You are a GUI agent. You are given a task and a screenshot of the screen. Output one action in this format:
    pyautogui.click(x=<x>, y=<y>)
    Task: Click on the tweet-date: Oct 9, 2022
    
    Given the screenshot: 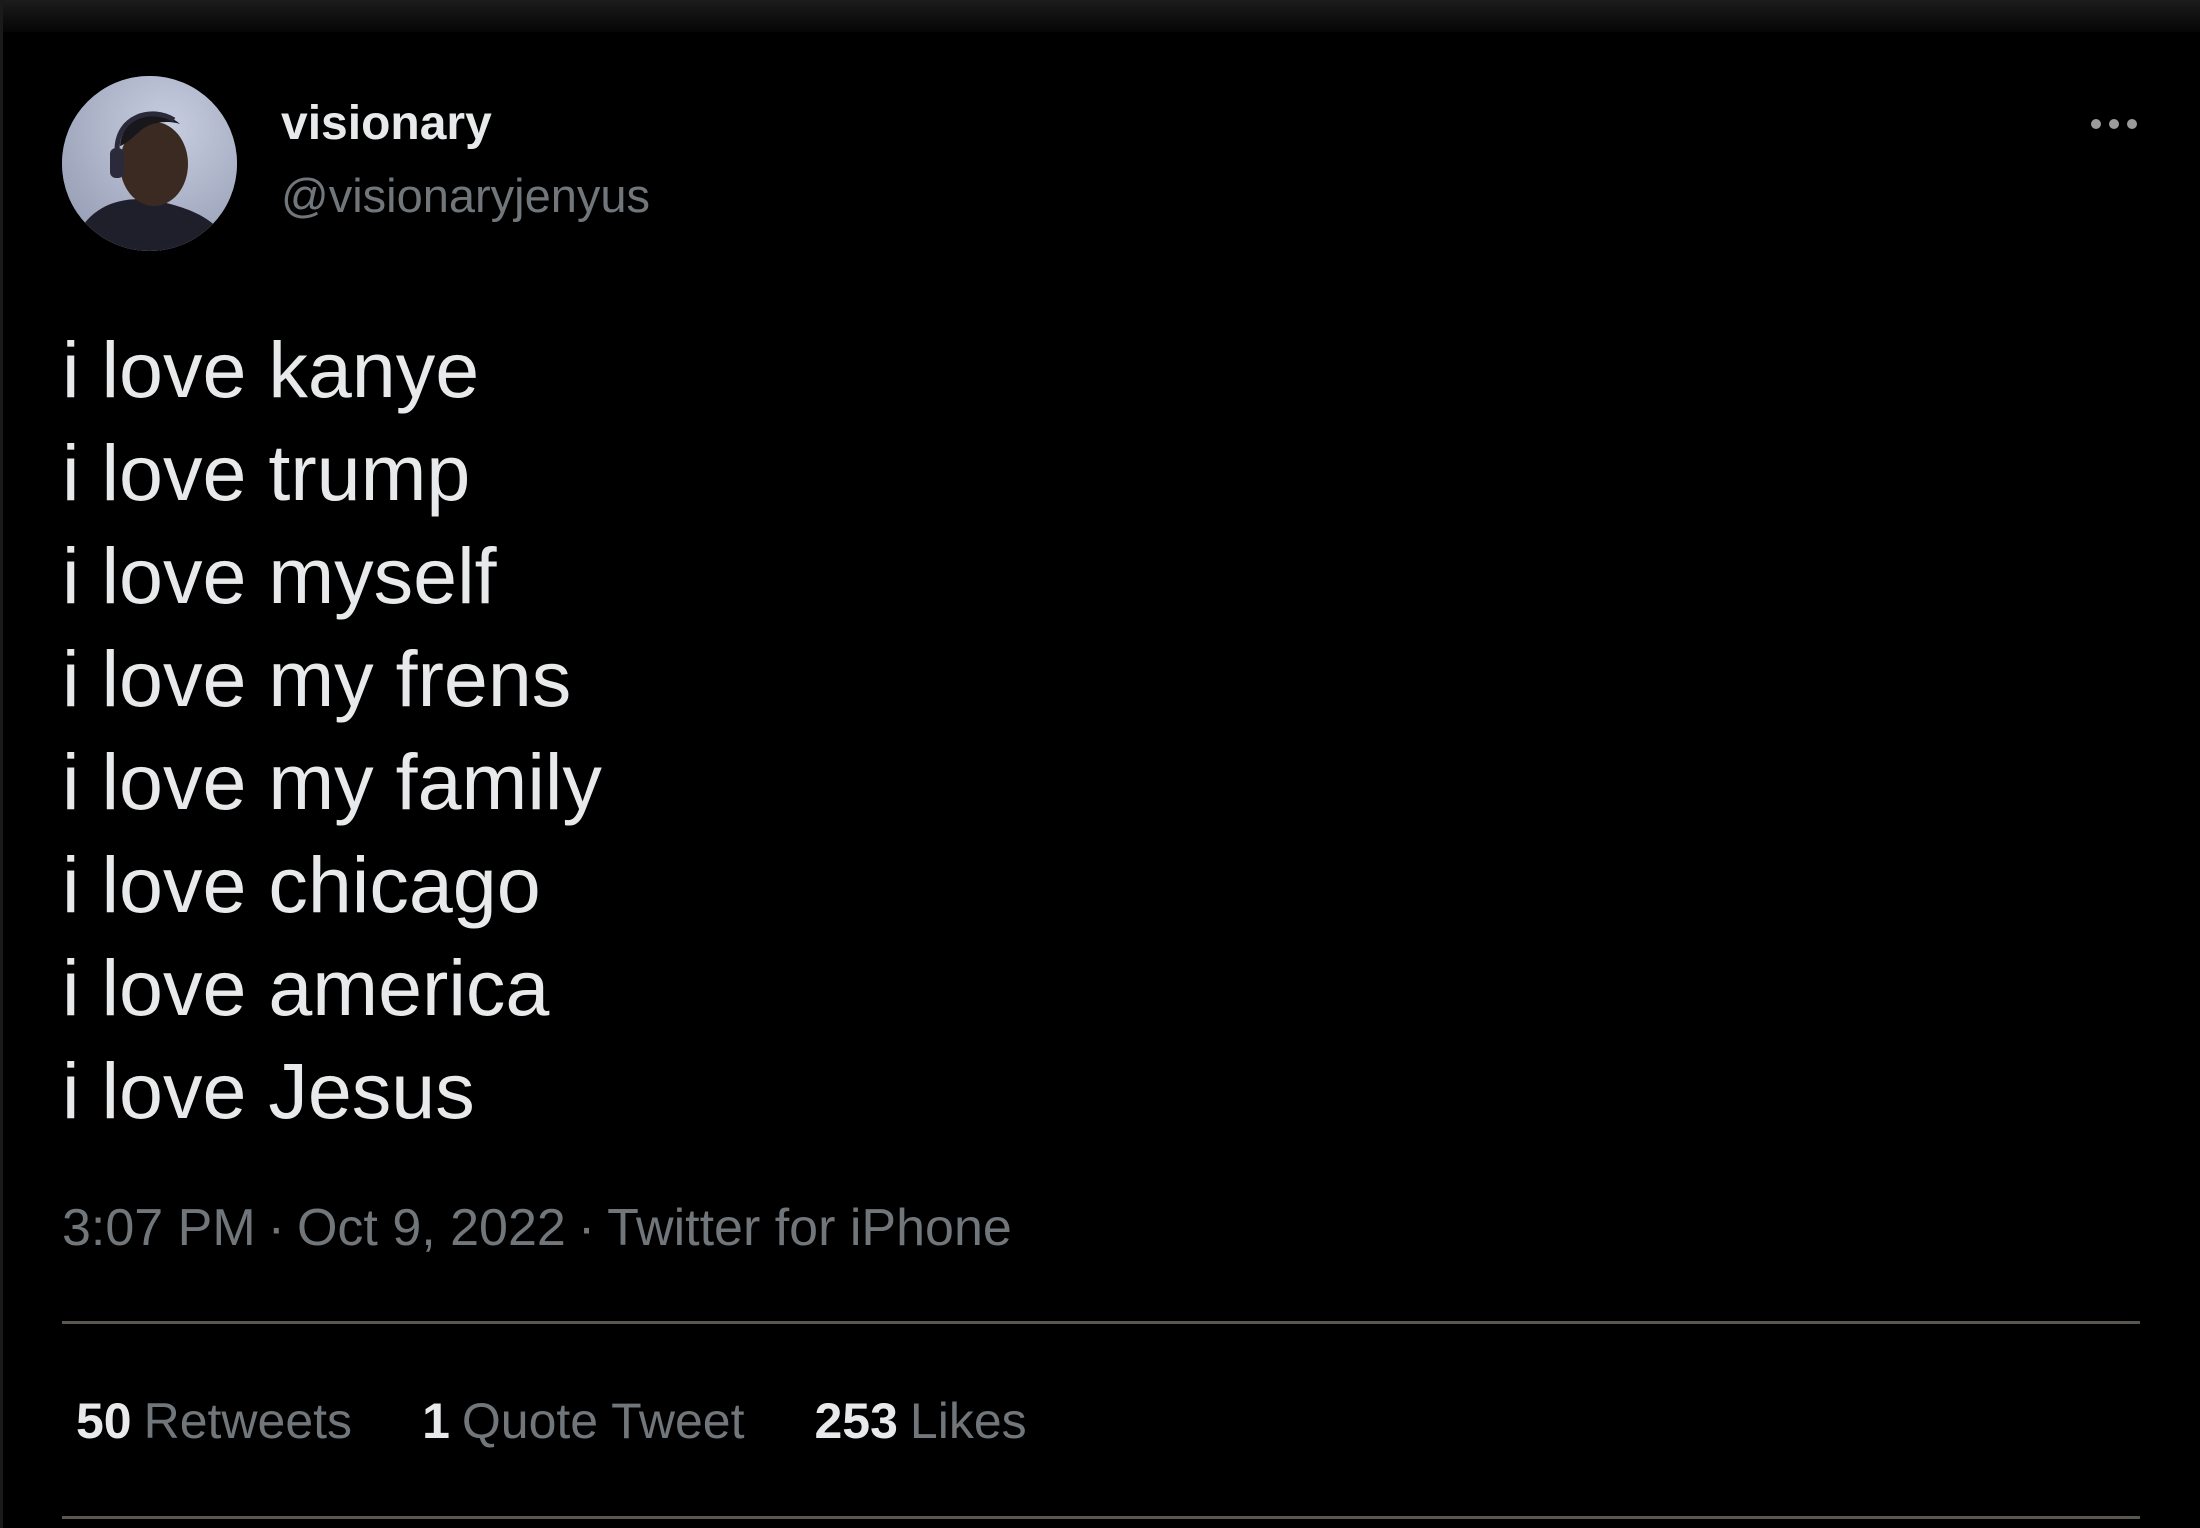 What is the action you would take?
    pyautogui.click(x=431, y=1228)
    